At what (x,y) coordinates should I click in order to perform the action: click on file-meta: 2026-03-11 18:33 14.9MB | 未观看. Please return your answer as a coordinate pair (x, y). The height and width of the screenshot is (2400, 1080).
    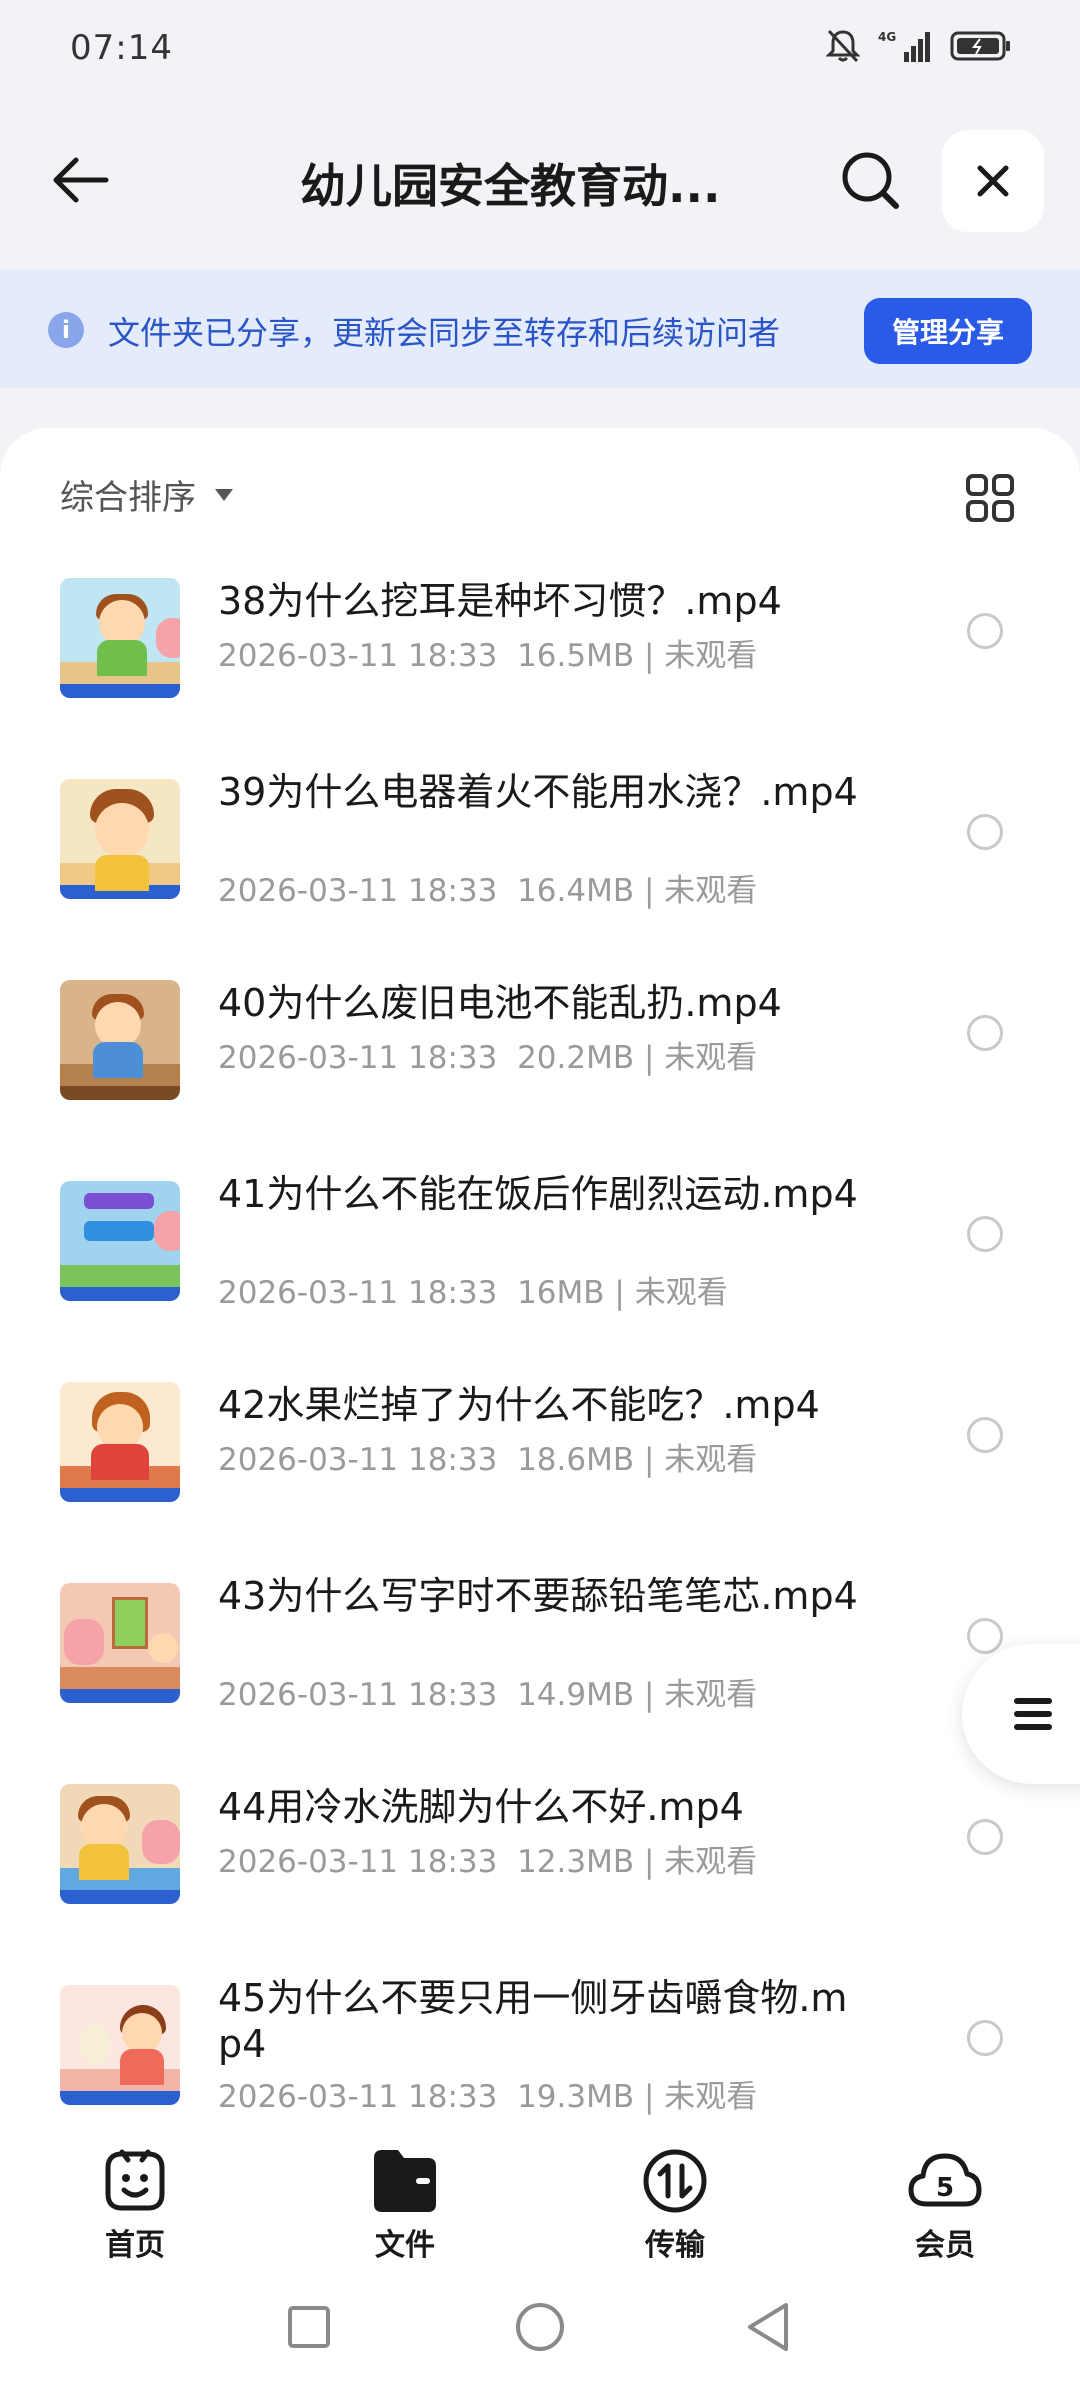
    Looking at the image, I should click on (488, 1695).